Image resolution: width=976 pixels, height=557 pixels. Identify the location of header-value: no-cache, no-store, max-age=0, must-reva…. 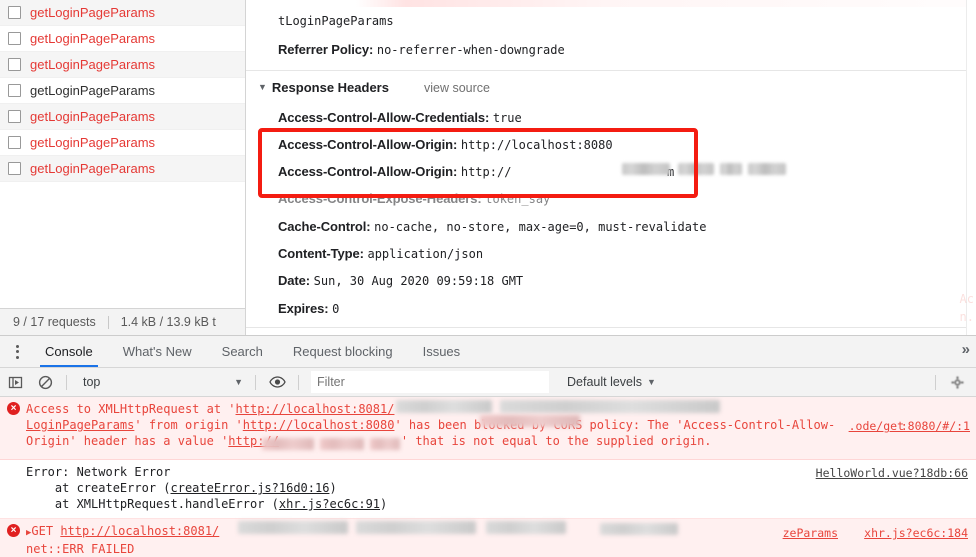
(540, 227).